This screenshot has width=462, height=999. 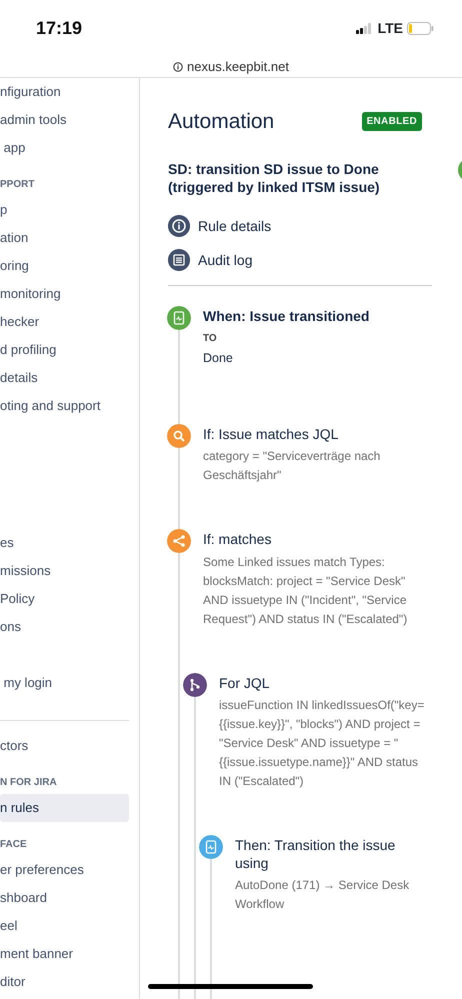 What do you see at coordinates (18, 185) in the screenshot?
I see `section-heading: PPORT` at bounding box center [18, 185].